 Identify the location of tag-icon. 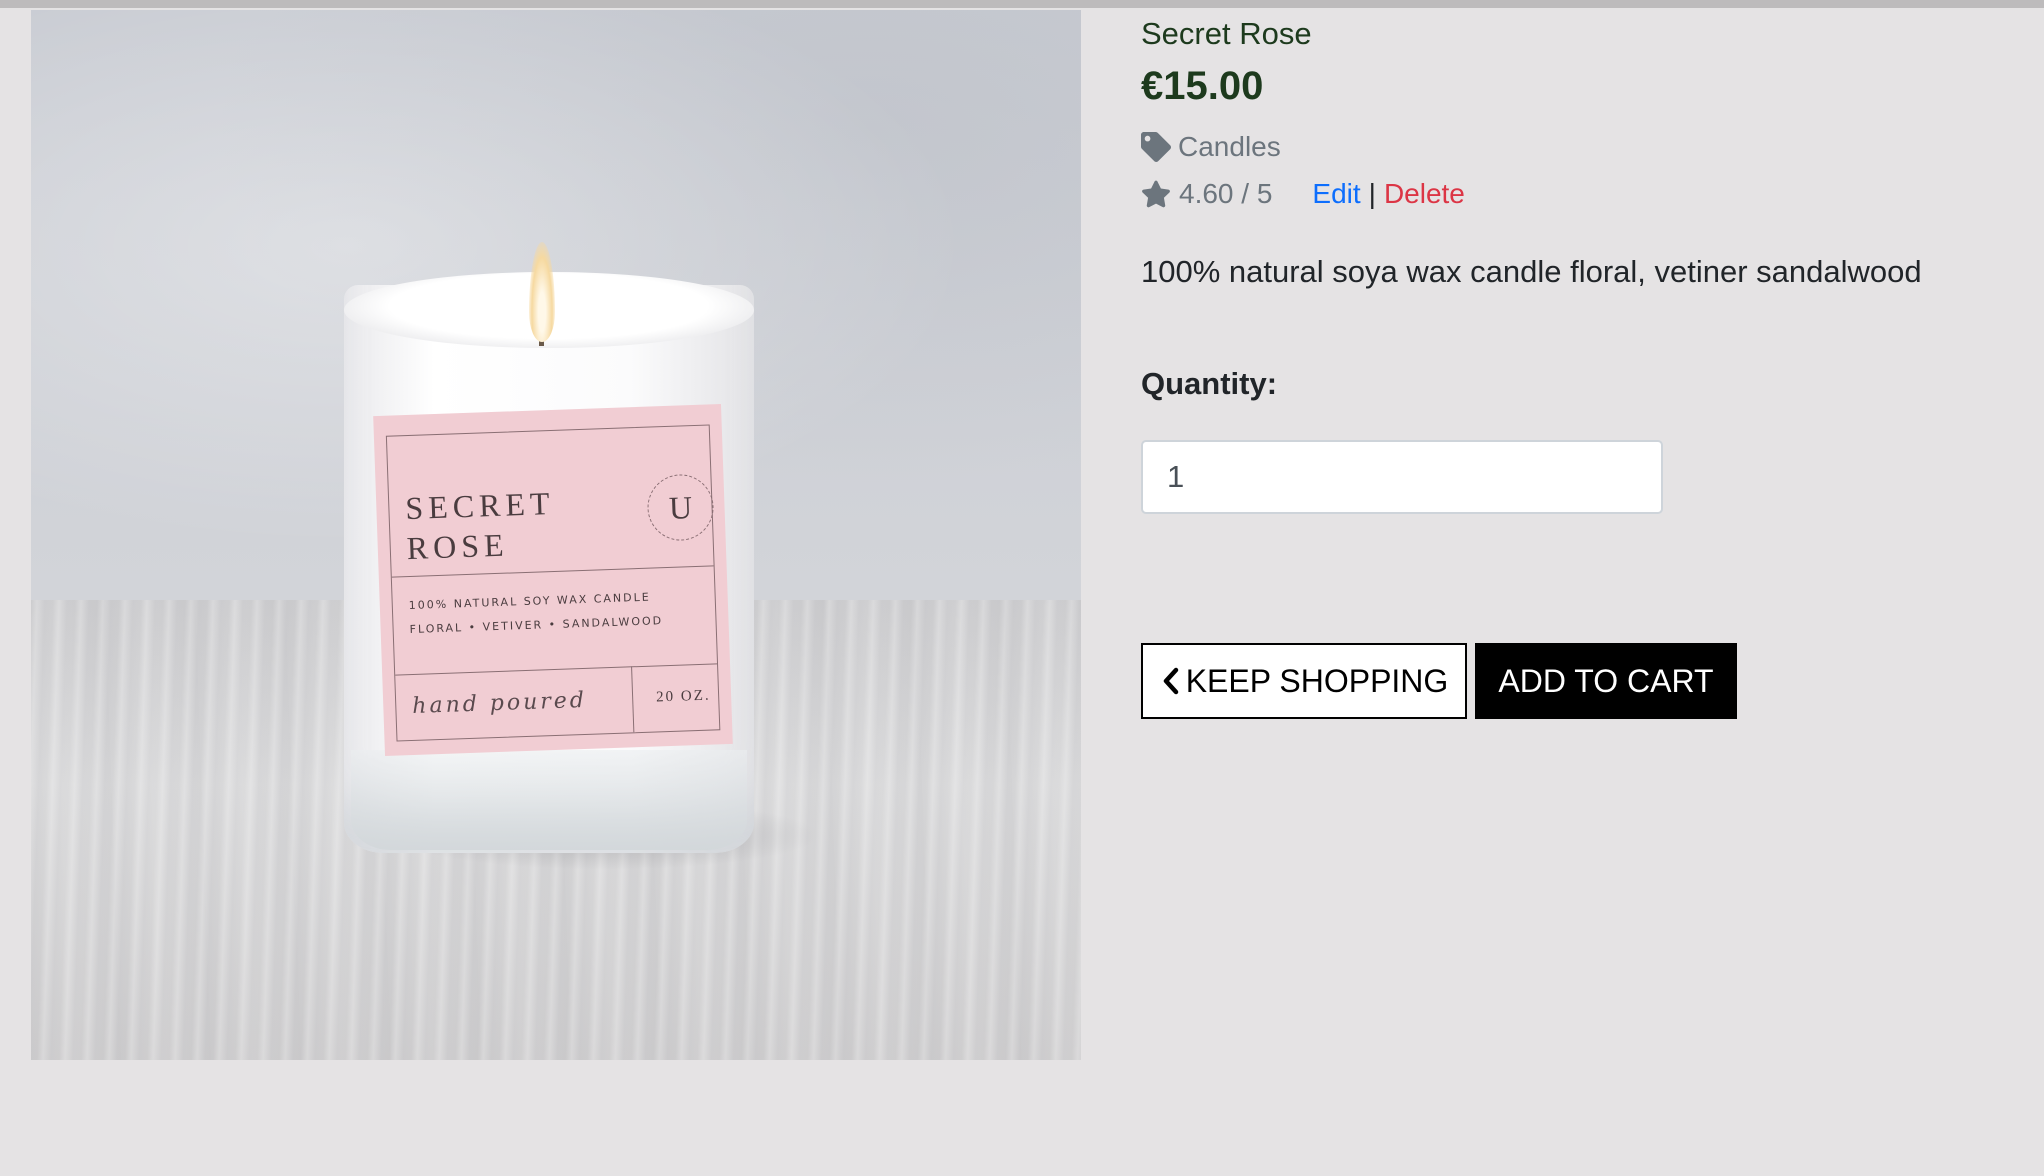
(1156, 147).